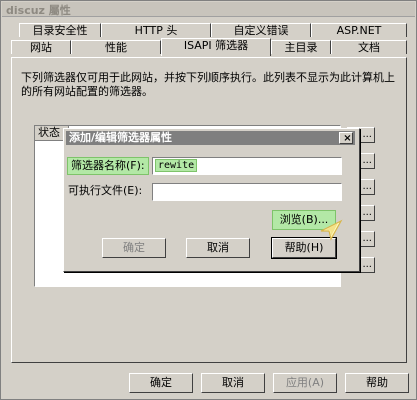 This screenshot has width=417, height=400. What do you see at coordinates (208, 9) in the screenshot?
I see `window-titlebar: discuz 屬性` at bounding box center [208, 9].